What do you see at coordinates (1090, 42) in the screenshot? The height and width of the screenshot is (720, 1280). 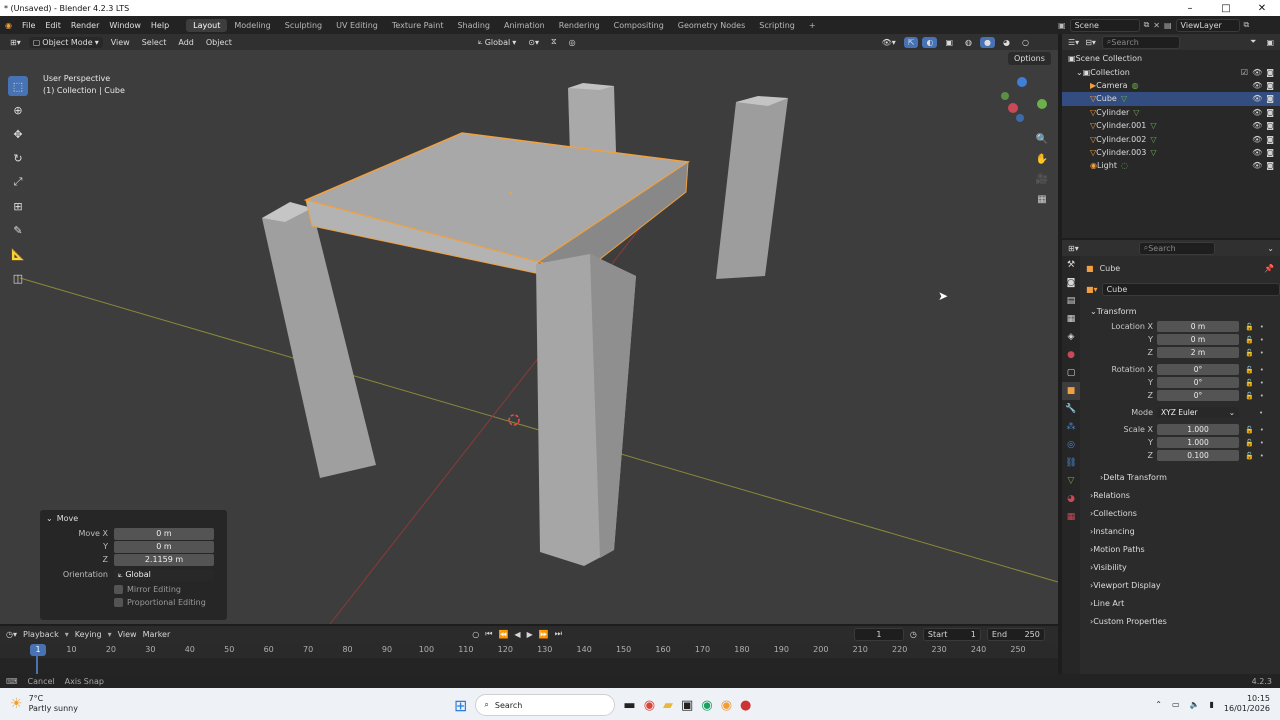 I see `display-mode-icon: ⊟▾` at bounding box center [1090, 42].